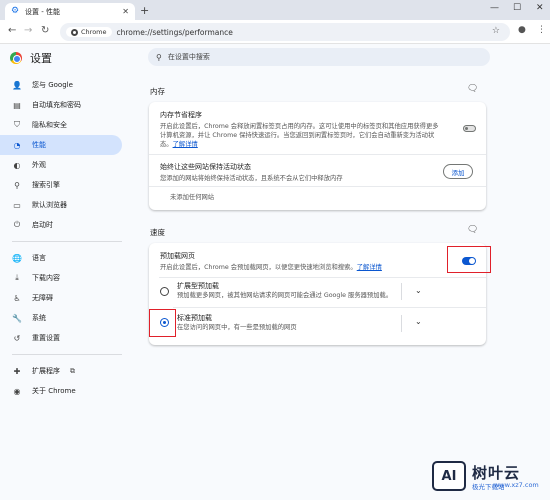 Image resolution: width=550 pixels, height=500 pixels. Describe the element at coordinates (292, 322) in the screenshot. I see `standard-preload-option: 标准预加载 在您访问的网页中，有一些是预加载的网页` at that location.